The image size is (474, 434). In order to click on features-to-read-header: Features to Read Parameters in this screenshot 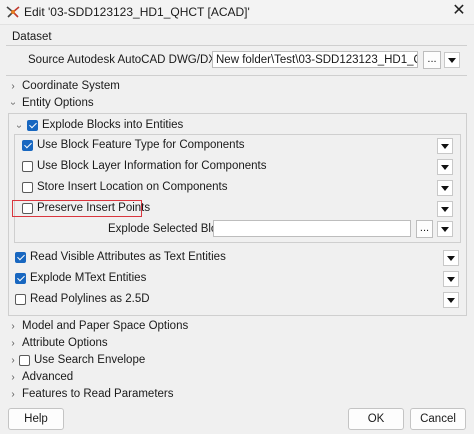, I will do `click(98, 394)`.